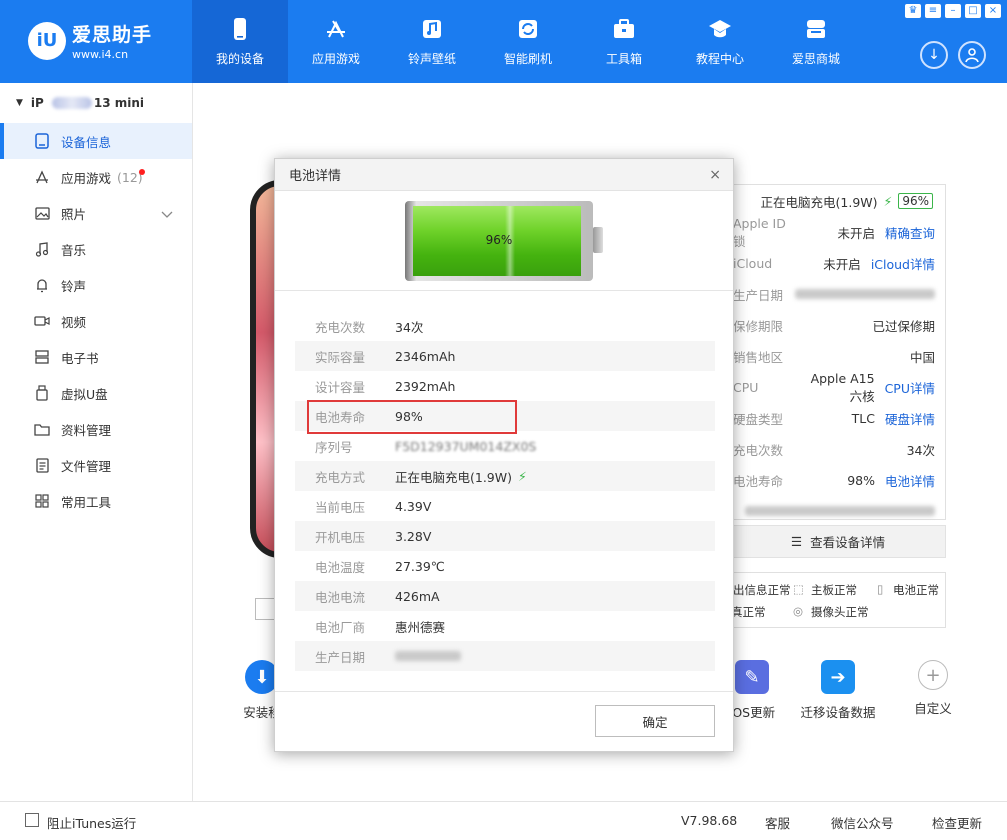 The image size is (1007, 840). Describe the element at coordinates (96, 321) in the screenshot. I see `sidebar-item-videos: 视频` at that location.